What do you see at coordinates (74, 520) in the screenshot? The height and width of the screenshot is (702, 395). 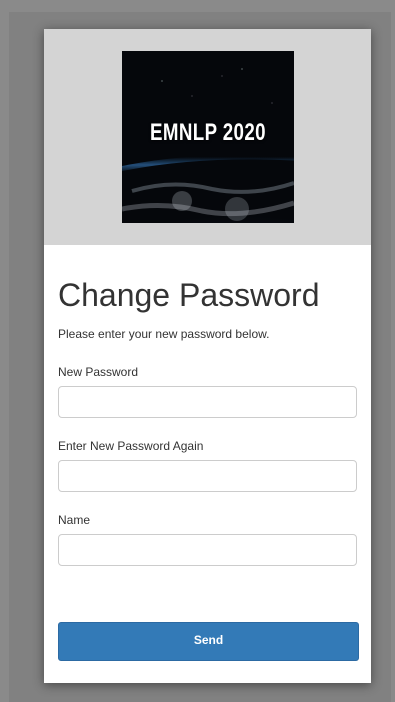 I see `name-label: Name` at bounding box center [74, 520].